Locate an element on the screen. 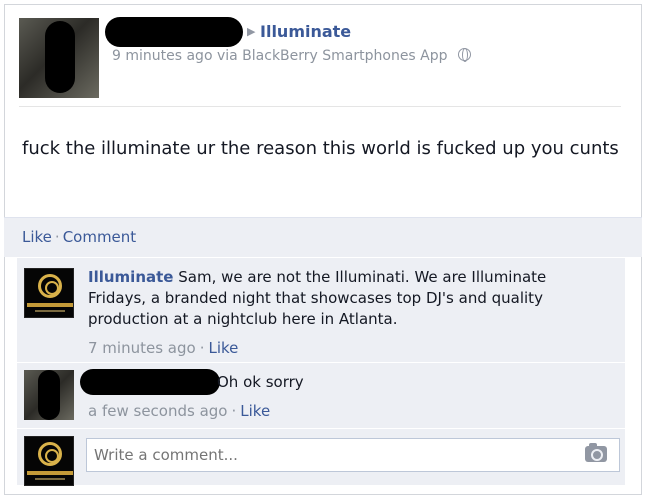  comment-meta: a few seconds ago · Like is located at coordinates (179, 411).